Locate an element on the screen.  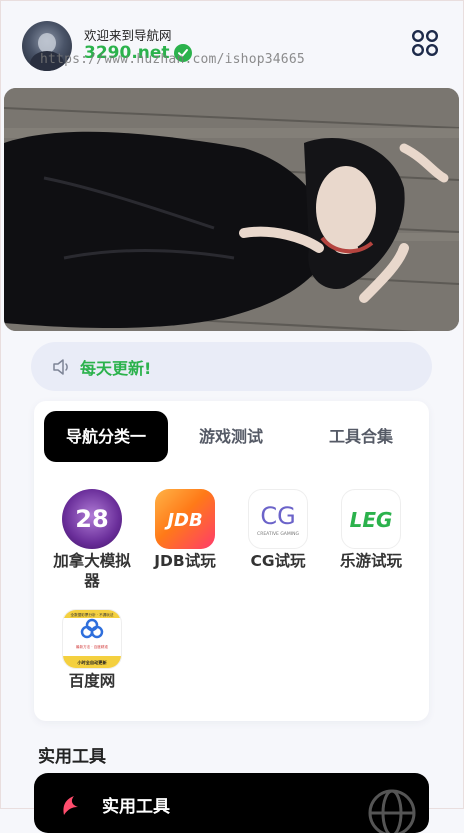
tools-card-title: 实用工具 is located at coordinates (136, 807).